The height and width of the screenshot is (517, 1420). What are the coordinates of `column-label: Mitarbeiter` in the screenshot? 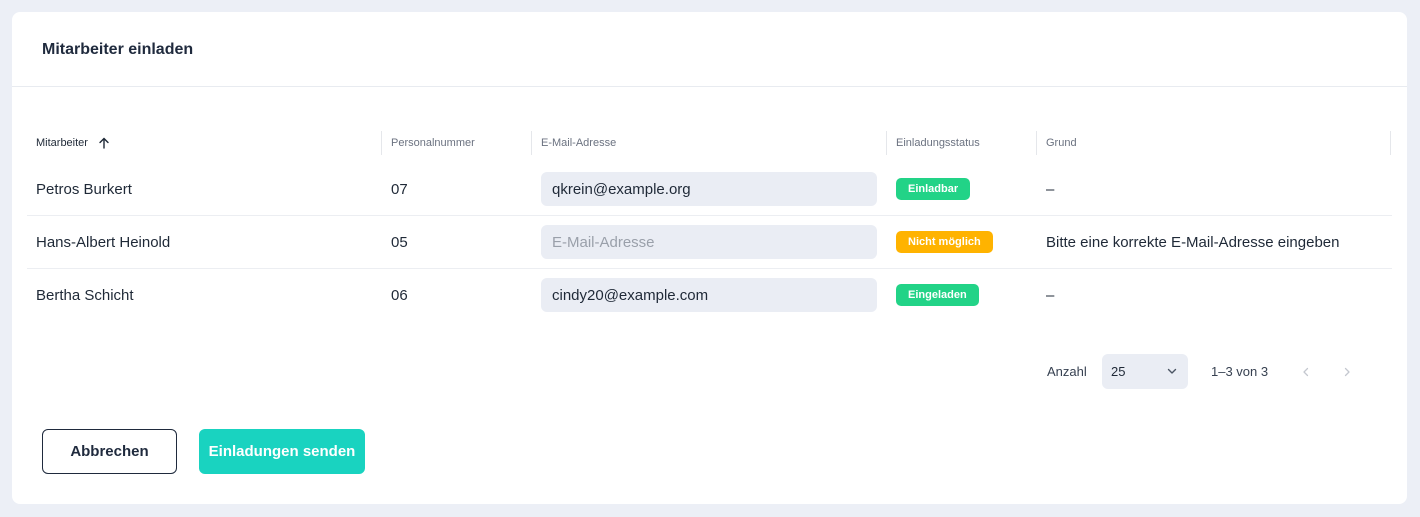 It's located at (62, 143).